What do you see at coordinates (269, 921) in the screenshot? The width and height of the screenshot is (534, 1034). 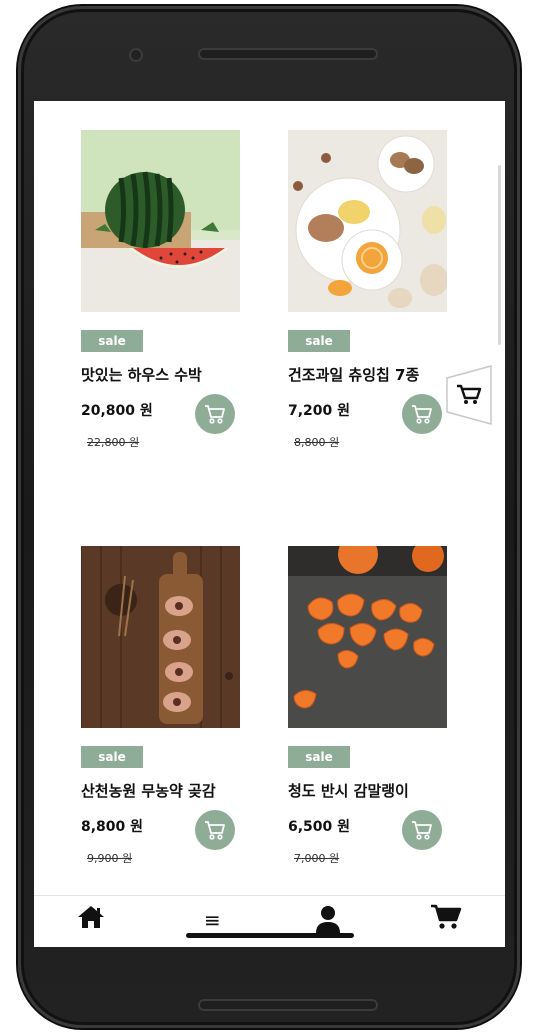 I see `bottom-navigation: ≡` at bounding box center [269, 921].